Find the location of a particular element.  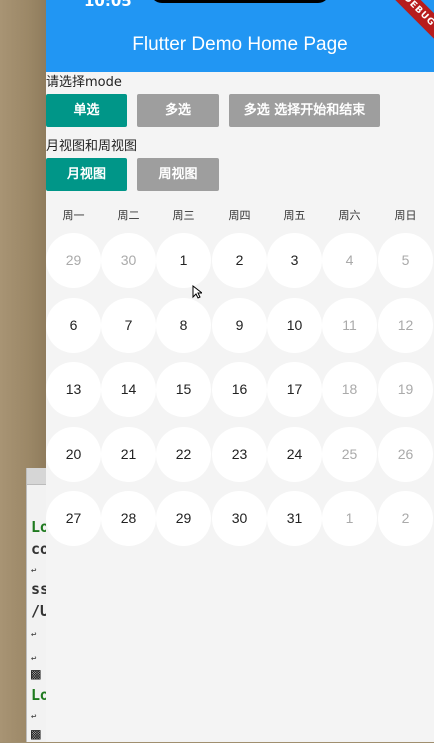

calendar-day: 21 is located at coordinates (128, 454).